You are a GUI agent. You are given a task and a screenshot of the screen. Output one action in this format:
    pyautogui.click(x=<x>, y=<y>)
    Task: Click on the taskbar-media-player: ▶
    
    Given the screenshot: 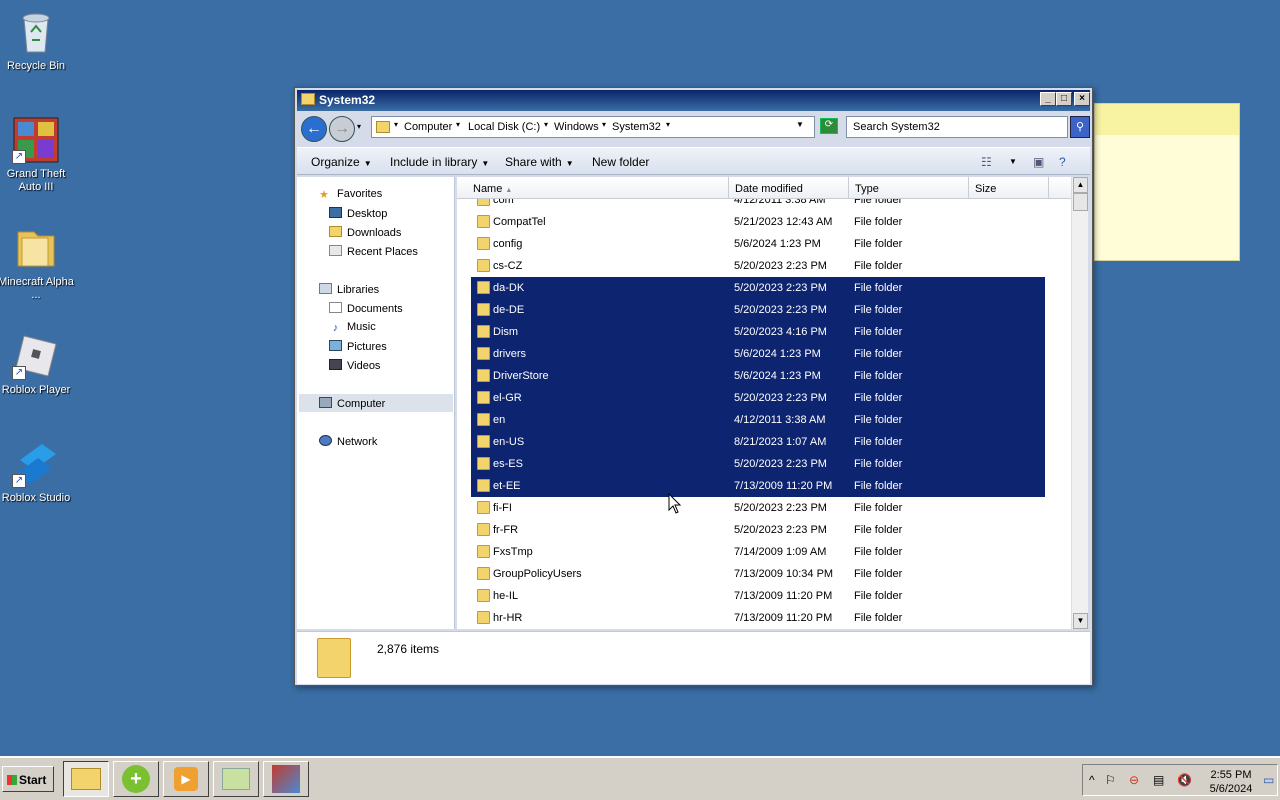 What is the action you would take?
    pyautogui.click(x=186, y=779)
    